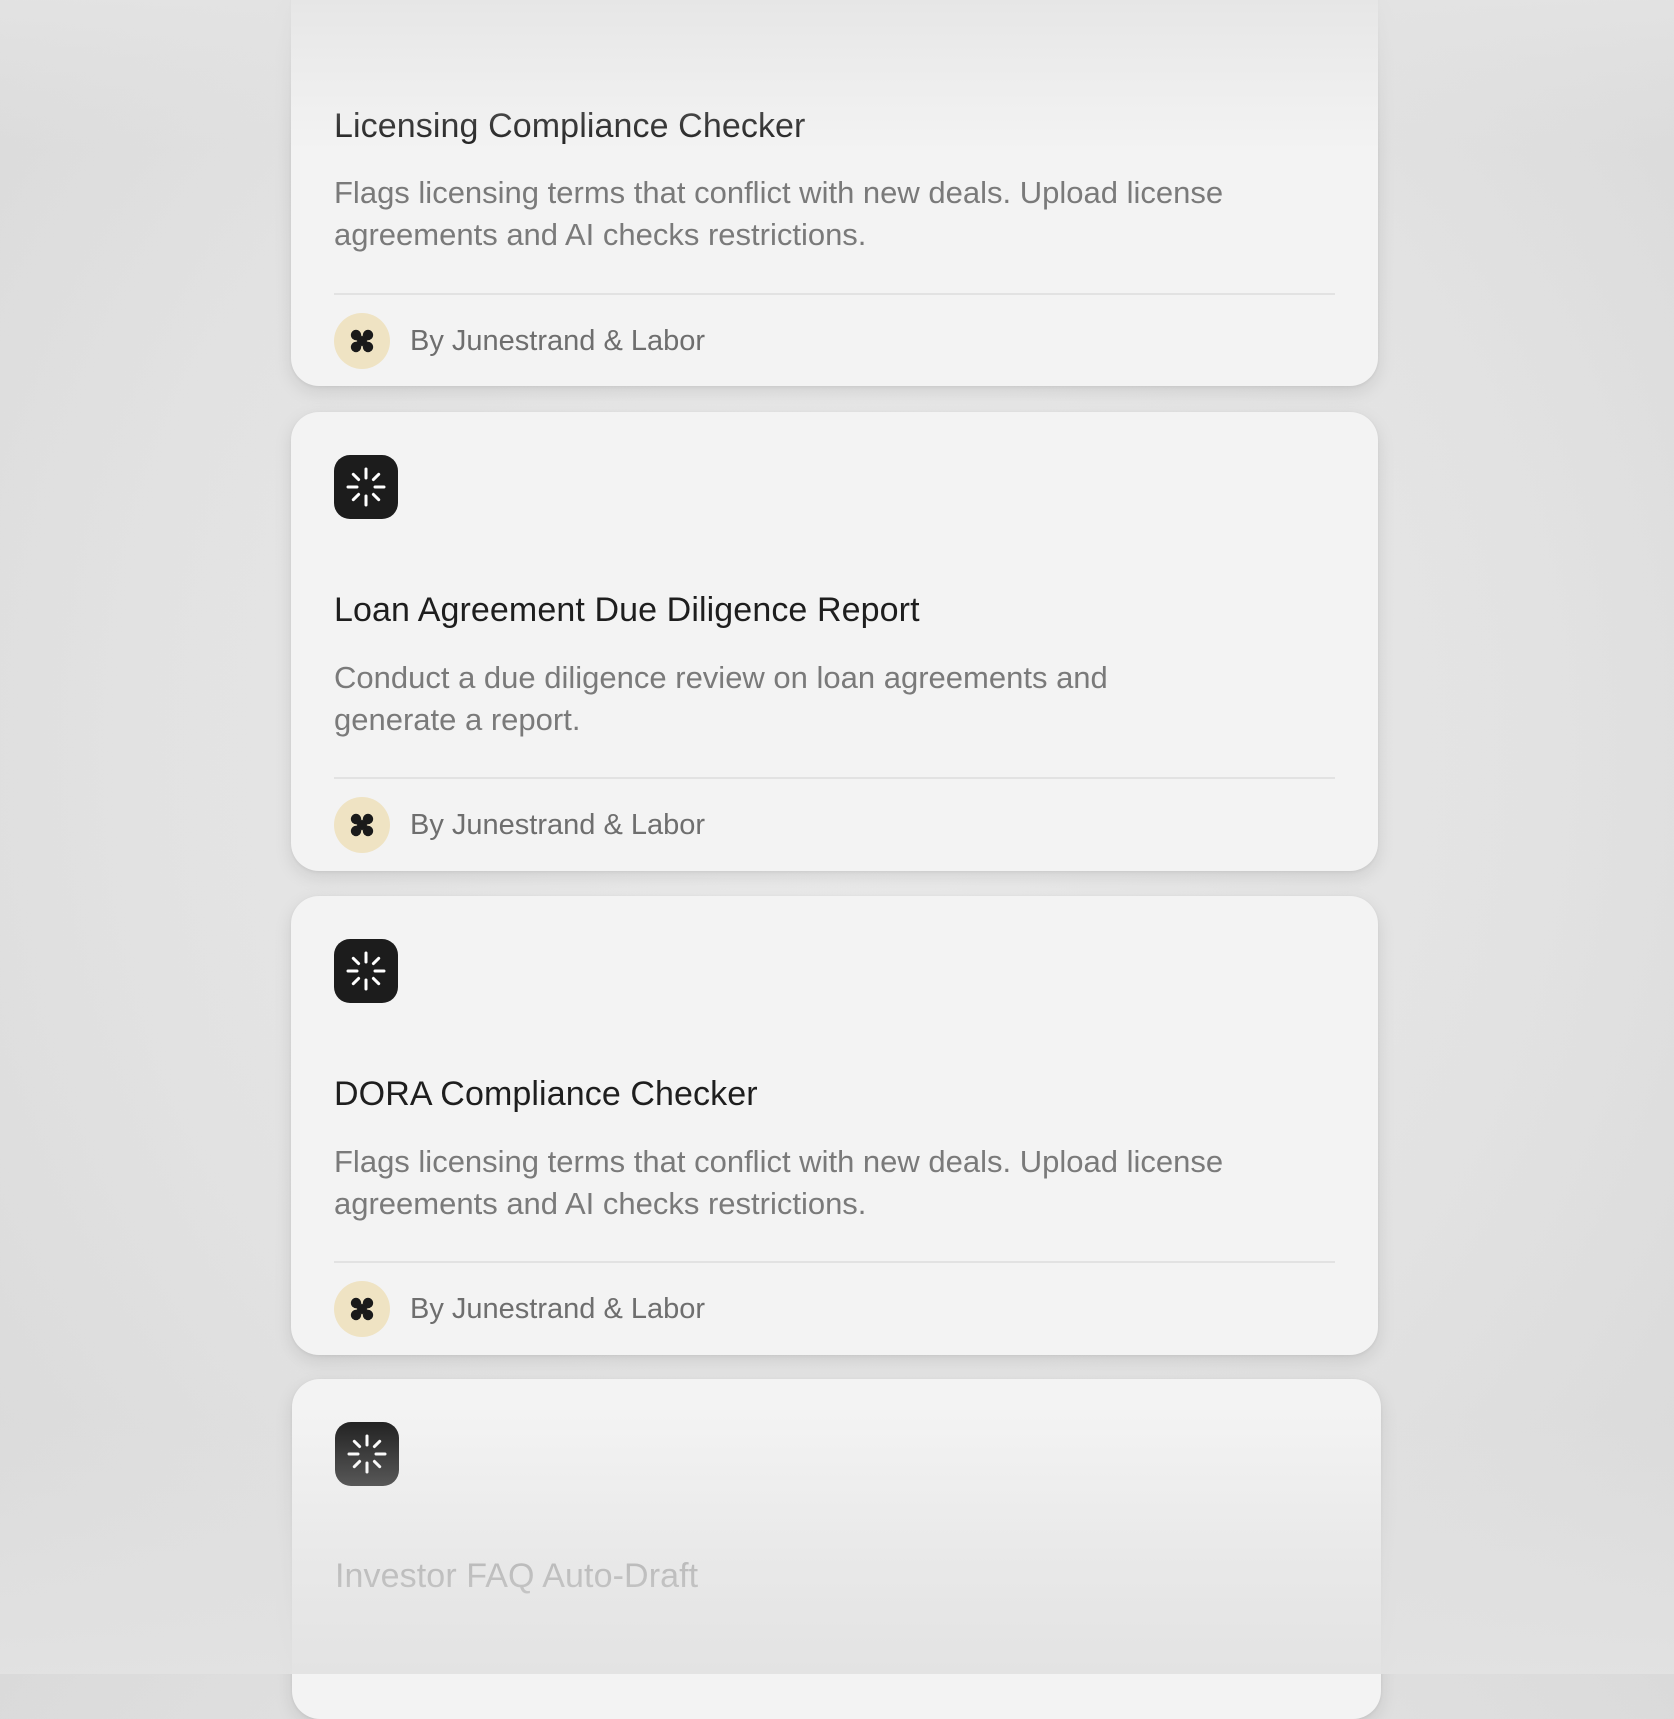 Image resolution: width=1674 pixels, height=1719 pixels. What do you see at coordinates (517, 1576) in the screenshot?
I see `card-title: Investor FAQ Auto-Draft` at bounding box center [517, 1576].